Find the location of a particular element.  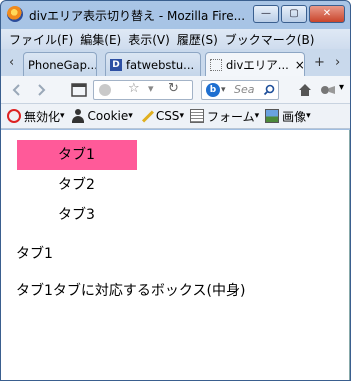

toolbar-forms: フォーム ▾ is located at coordinates (224, 116).